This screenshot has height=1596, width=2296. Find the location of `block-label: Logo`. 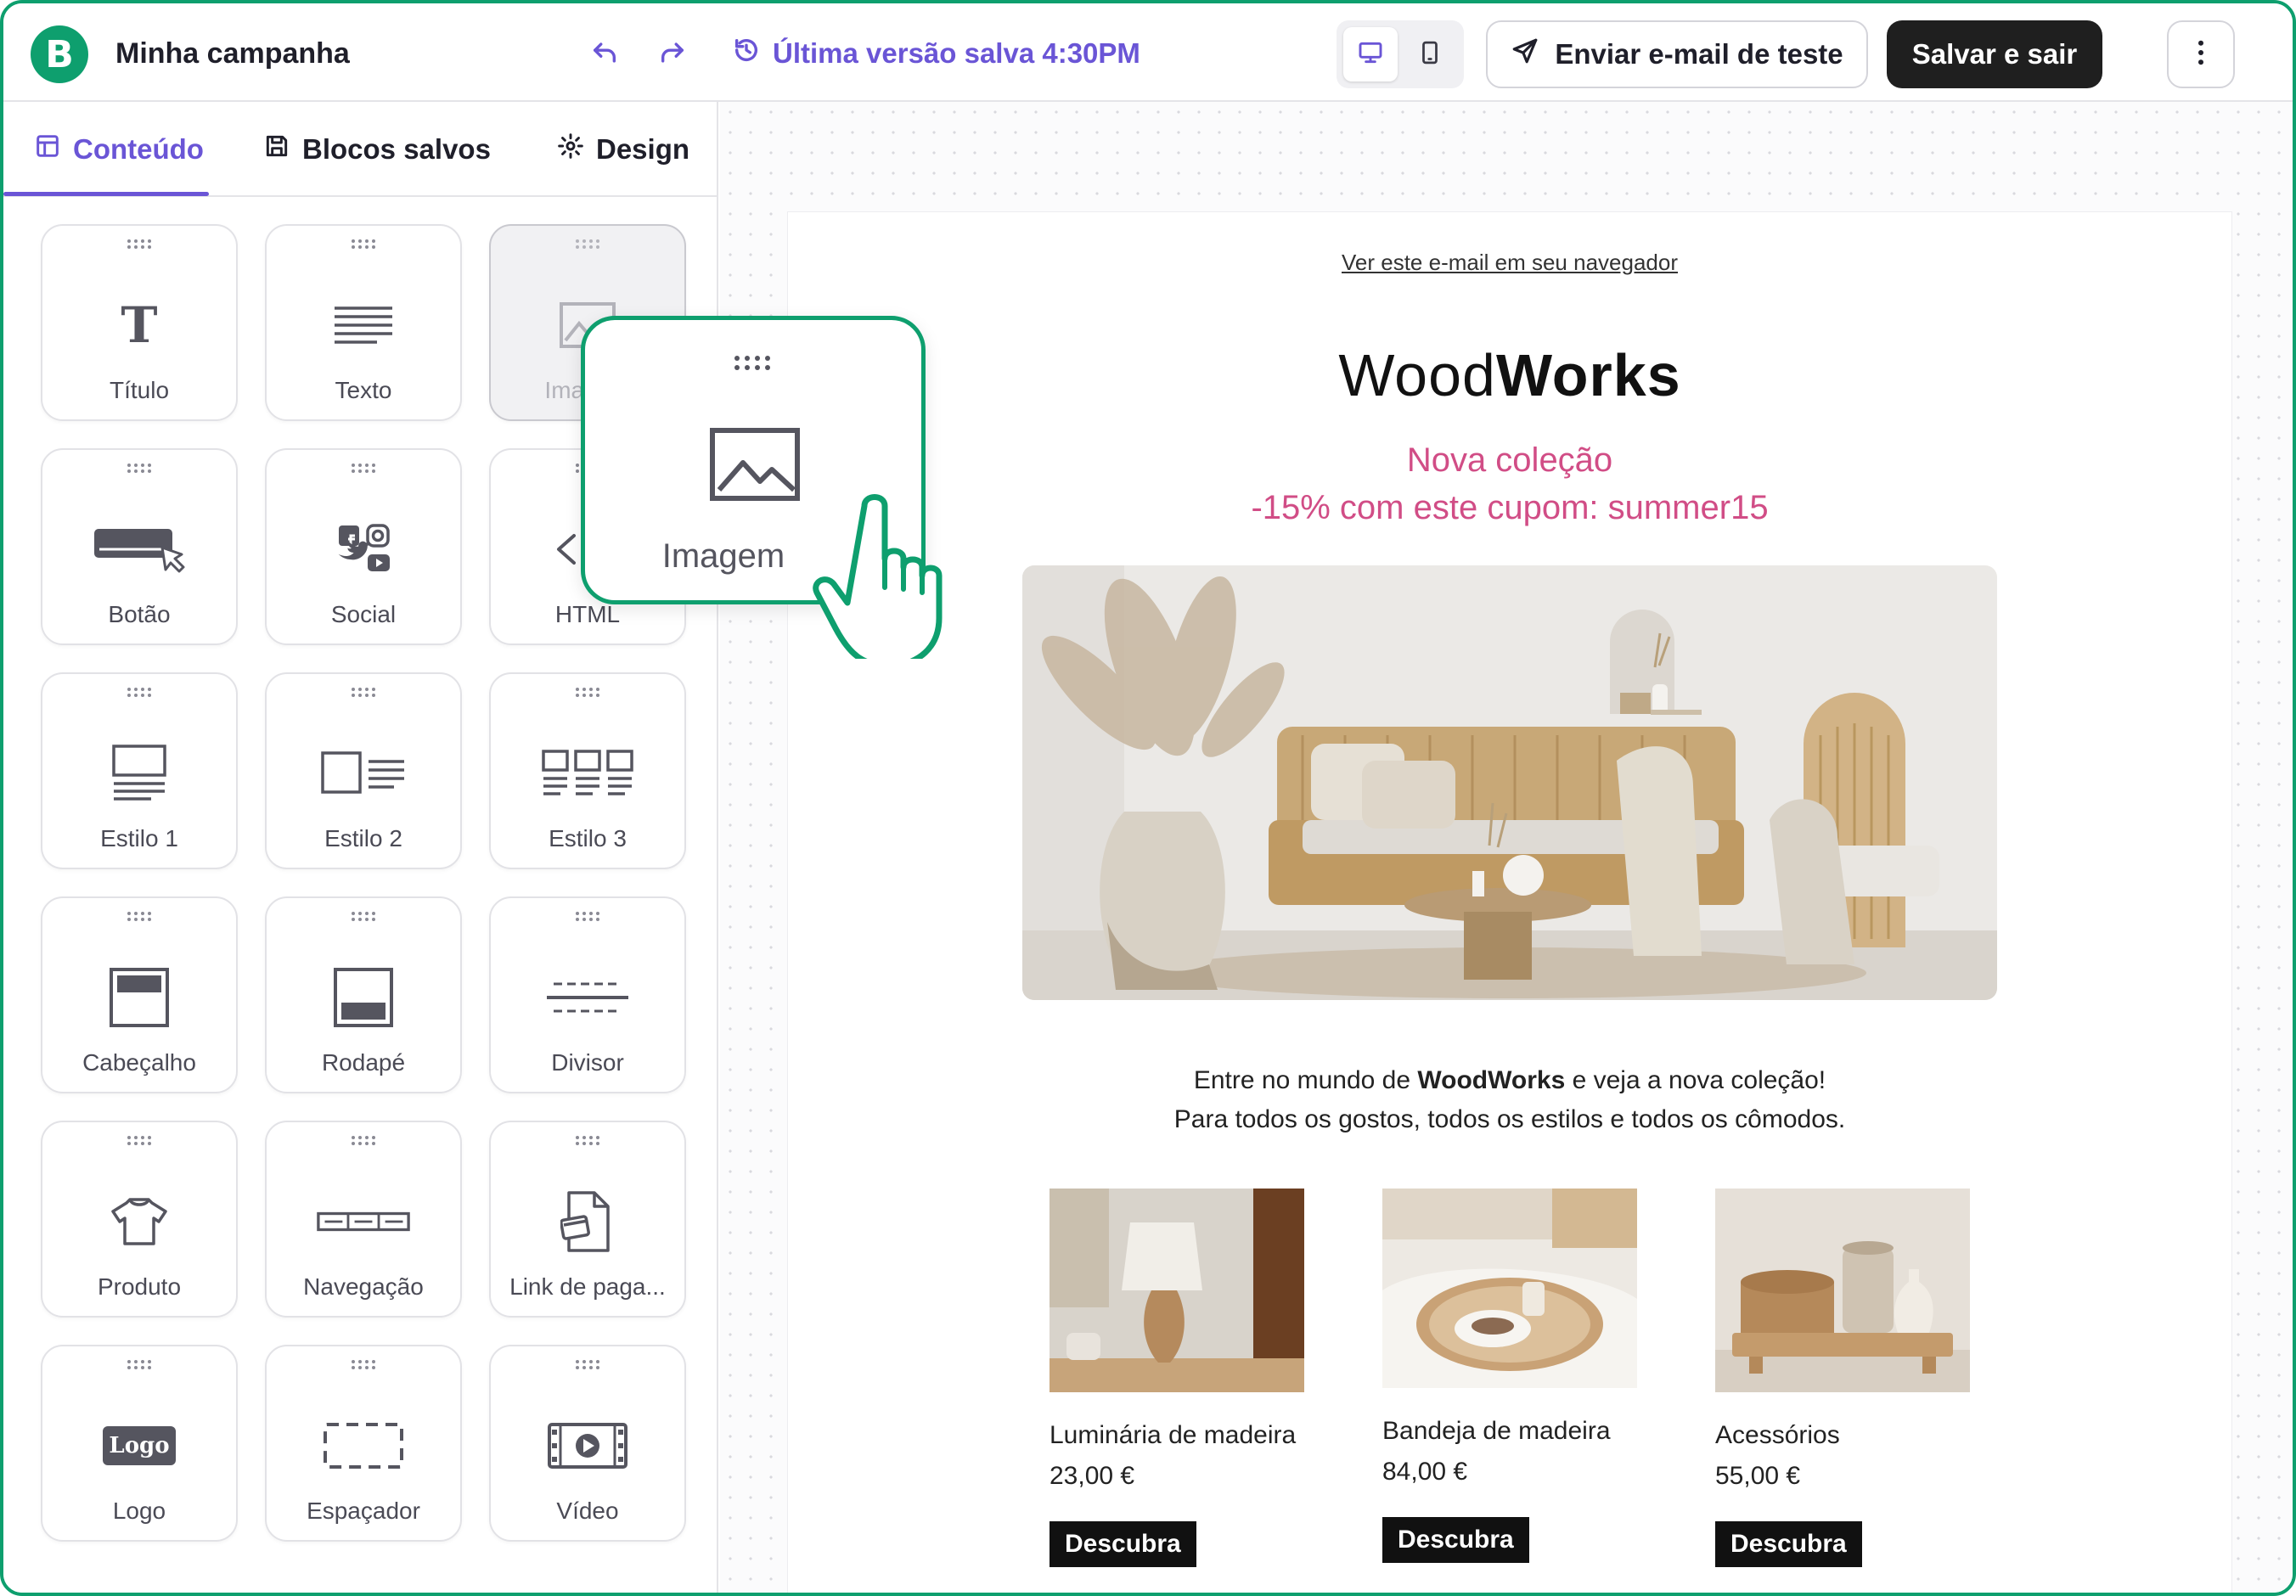

block-label: Logo is located at coordinates (139, 1511).